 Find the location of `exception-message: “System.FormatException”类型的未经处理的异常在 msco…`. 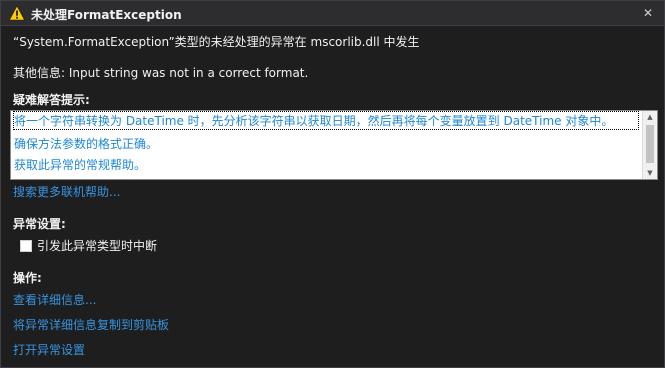

exception-message: “System.FormatException”类型的未经处理的异常在 msco… is located at coordinates (216, 42).